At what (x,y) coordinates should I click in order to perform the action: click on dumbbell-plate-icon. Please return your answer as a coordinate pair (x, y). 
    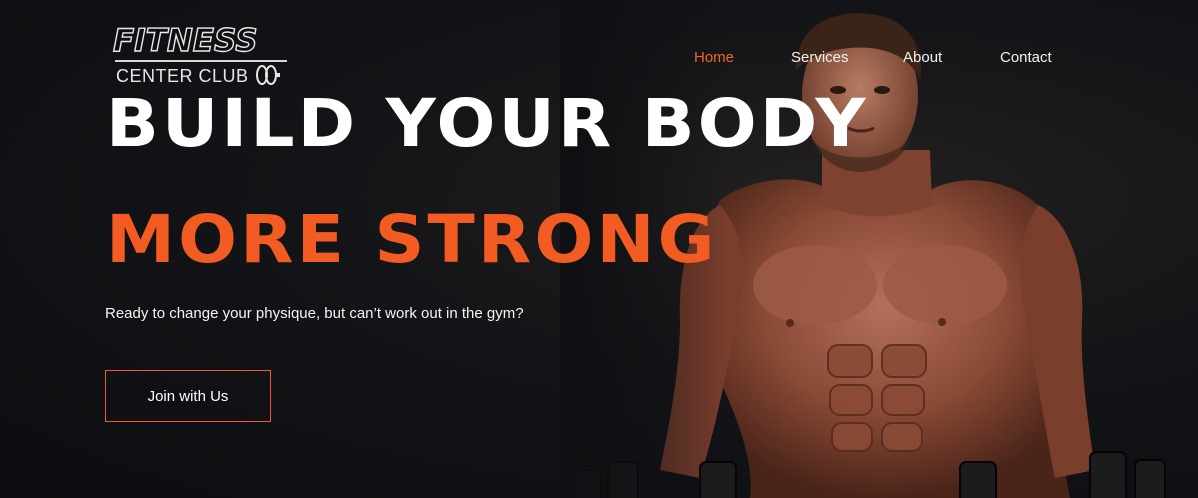
    Looking at the image, I should click on (268, 75).